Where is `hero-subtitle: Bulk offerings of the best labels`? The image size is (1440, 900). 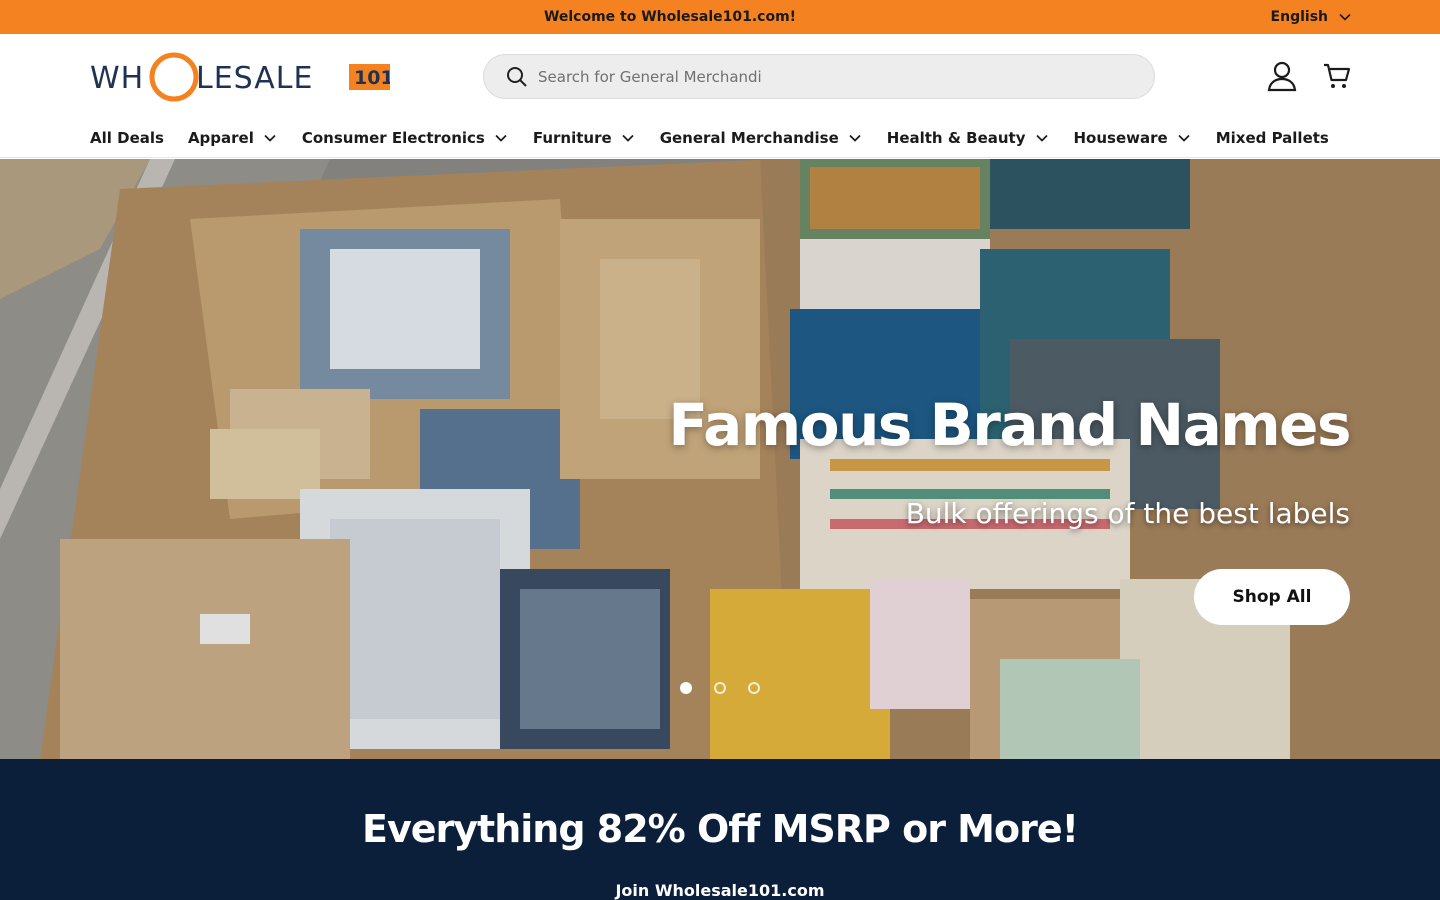 hero-subtitle: Bulk offerings of the best labels is located at coordinates (1127, 513).